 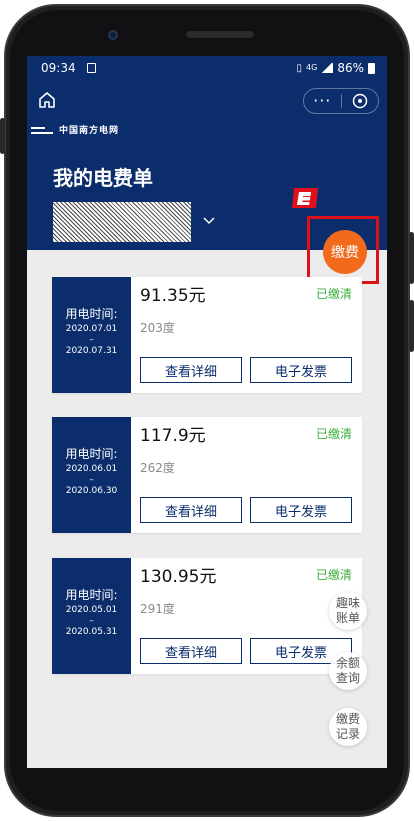 I want to click on mini-program-capsule: ···, so click(x=341, y=101).